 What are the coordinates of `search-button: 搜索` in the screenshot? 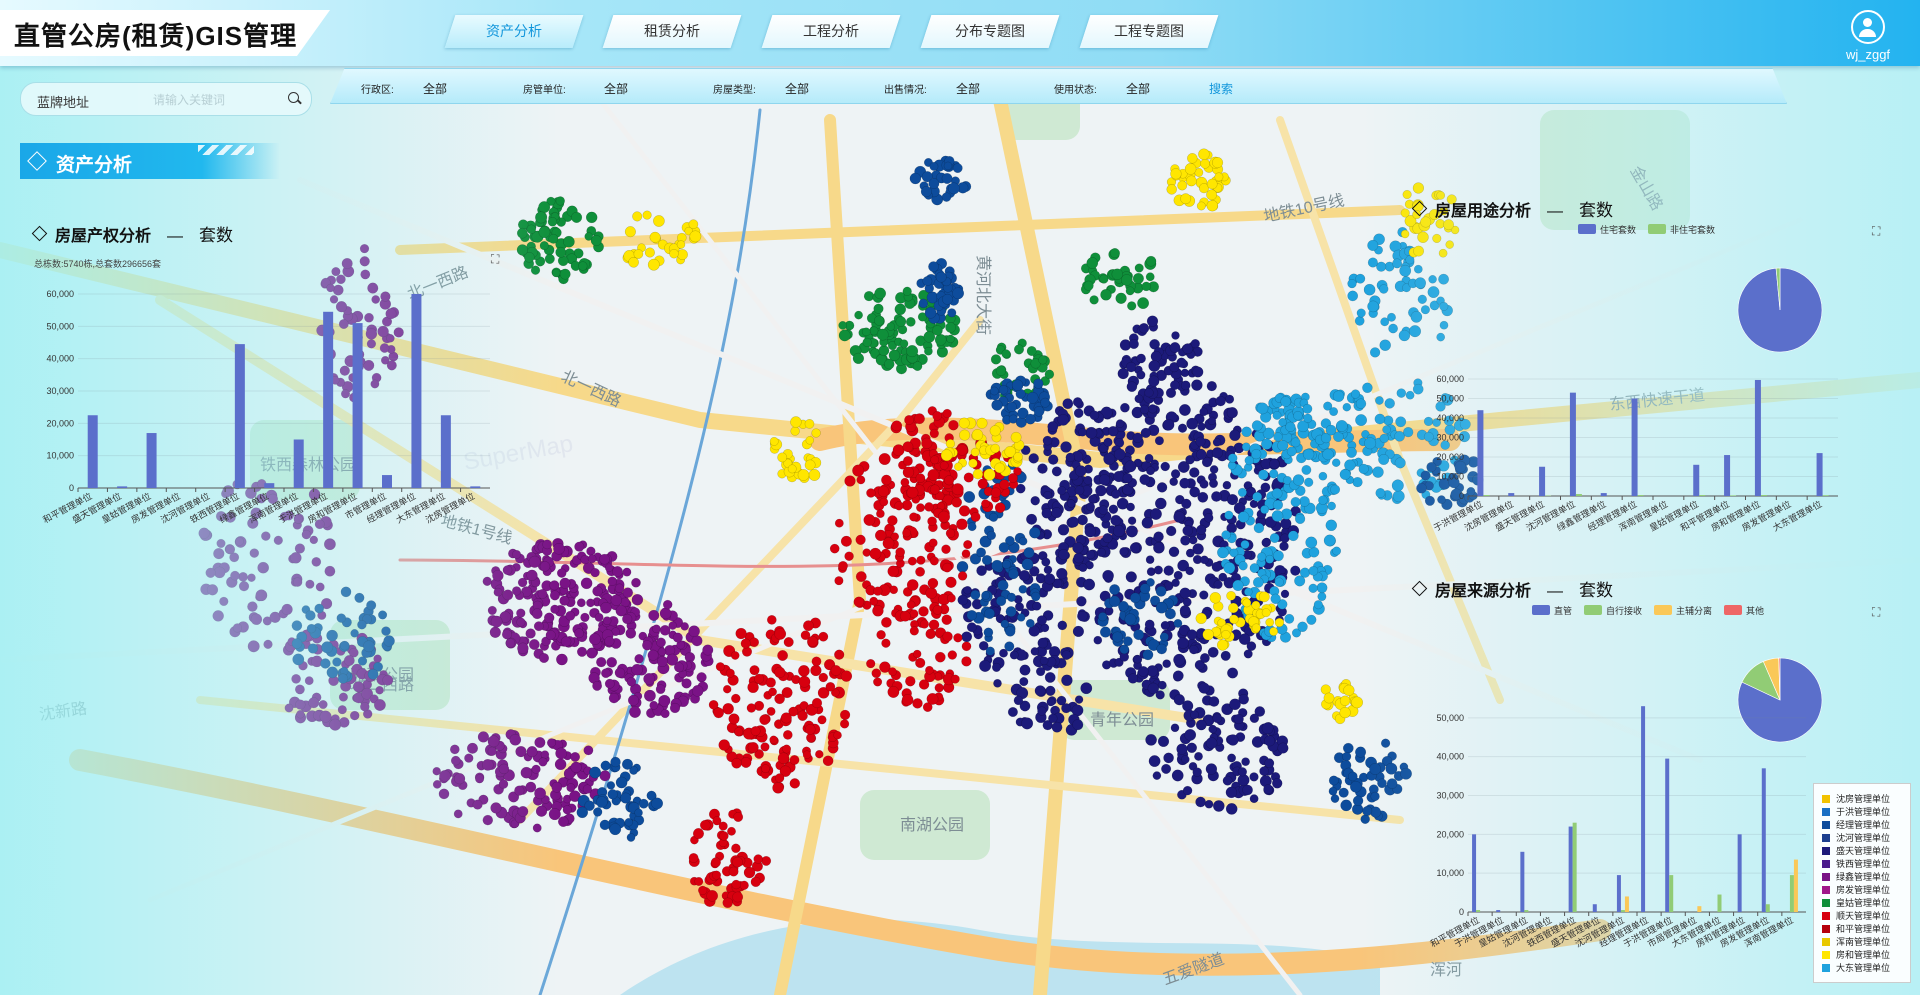 It's located at (1221, 88).